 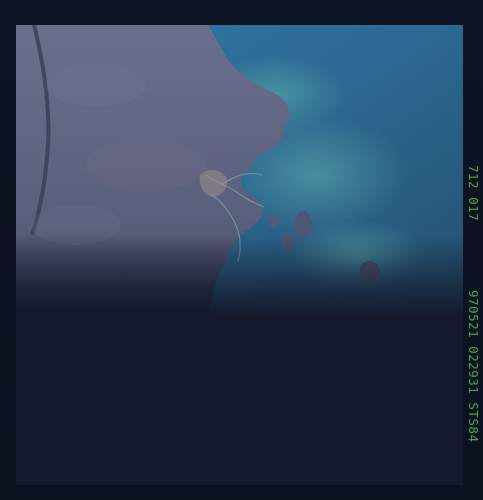 I want to click on mission-timestamp-label: 970521 022931 STS84, so click(x=473, y=366).